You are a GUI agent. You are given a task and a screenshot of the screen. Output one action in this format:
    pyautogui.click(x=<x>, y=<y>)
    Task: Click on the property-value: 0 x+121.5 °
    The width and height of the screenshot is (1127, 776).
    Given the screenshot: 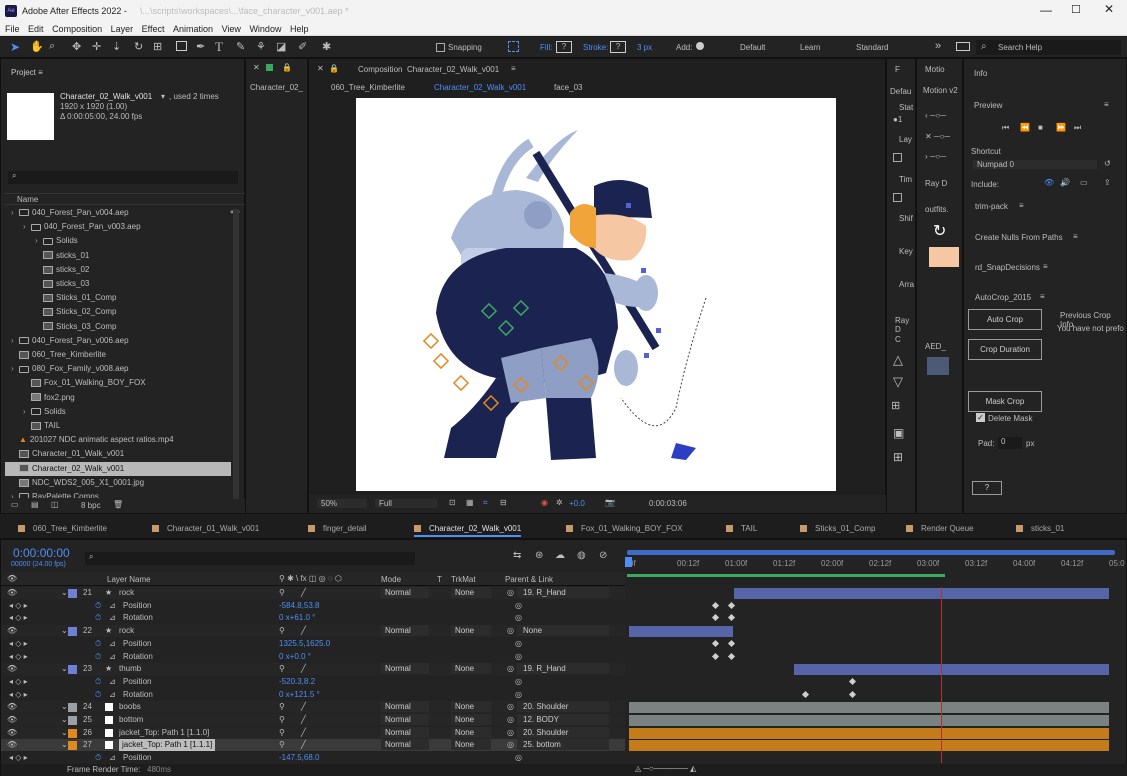 What is the action you would take?
    pyautogui.click(x=299, y=695)
    